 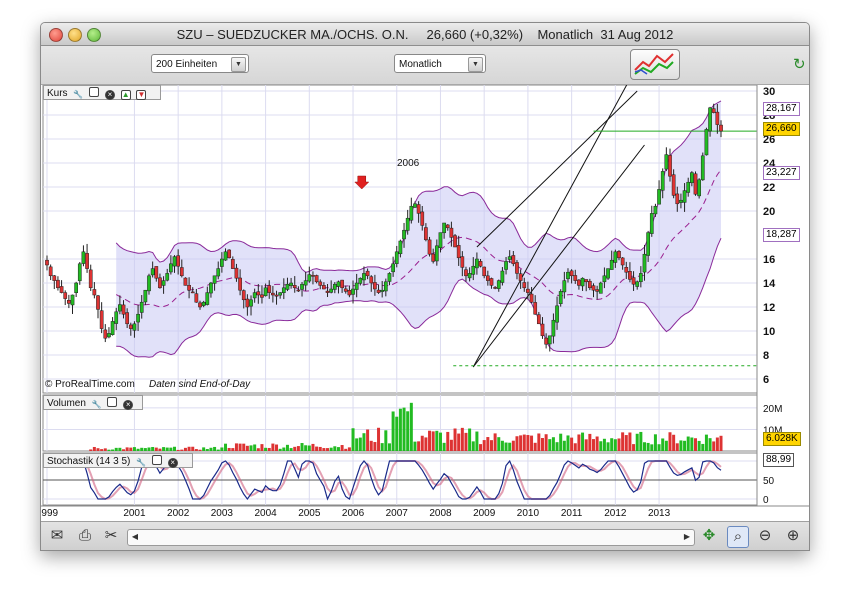 I want to click on interval-select: Monatlich ▼, so click(x=440, y=63).